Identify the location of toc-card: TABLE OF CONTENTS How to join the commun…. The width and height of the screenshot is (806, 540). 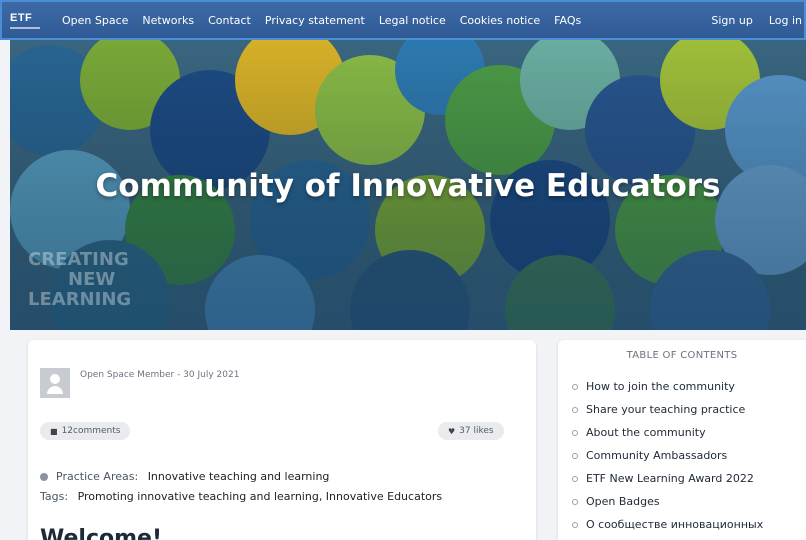
(682, 440).